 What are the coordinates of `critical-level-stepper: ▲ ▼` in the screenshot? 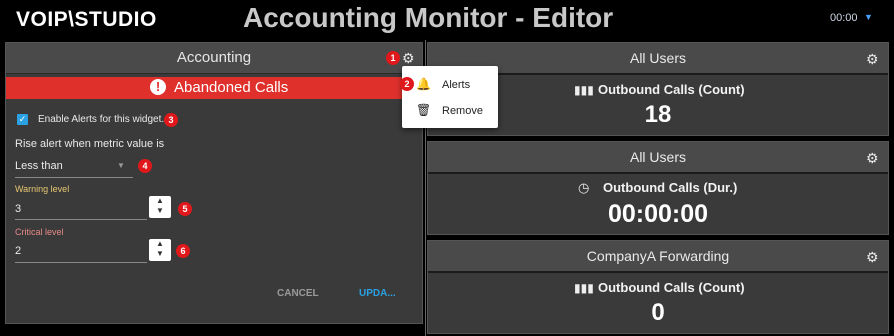 It's located at (160, 250).